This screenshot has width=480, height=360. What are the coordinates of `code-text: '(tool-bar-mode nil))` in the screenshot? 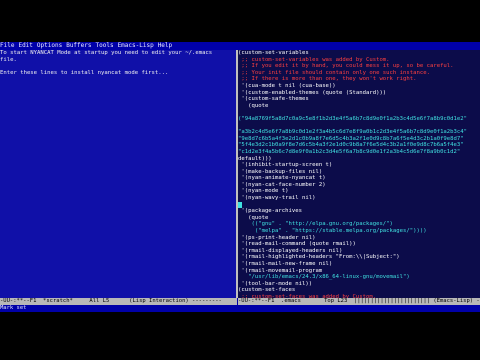 It's located at (275, 283).